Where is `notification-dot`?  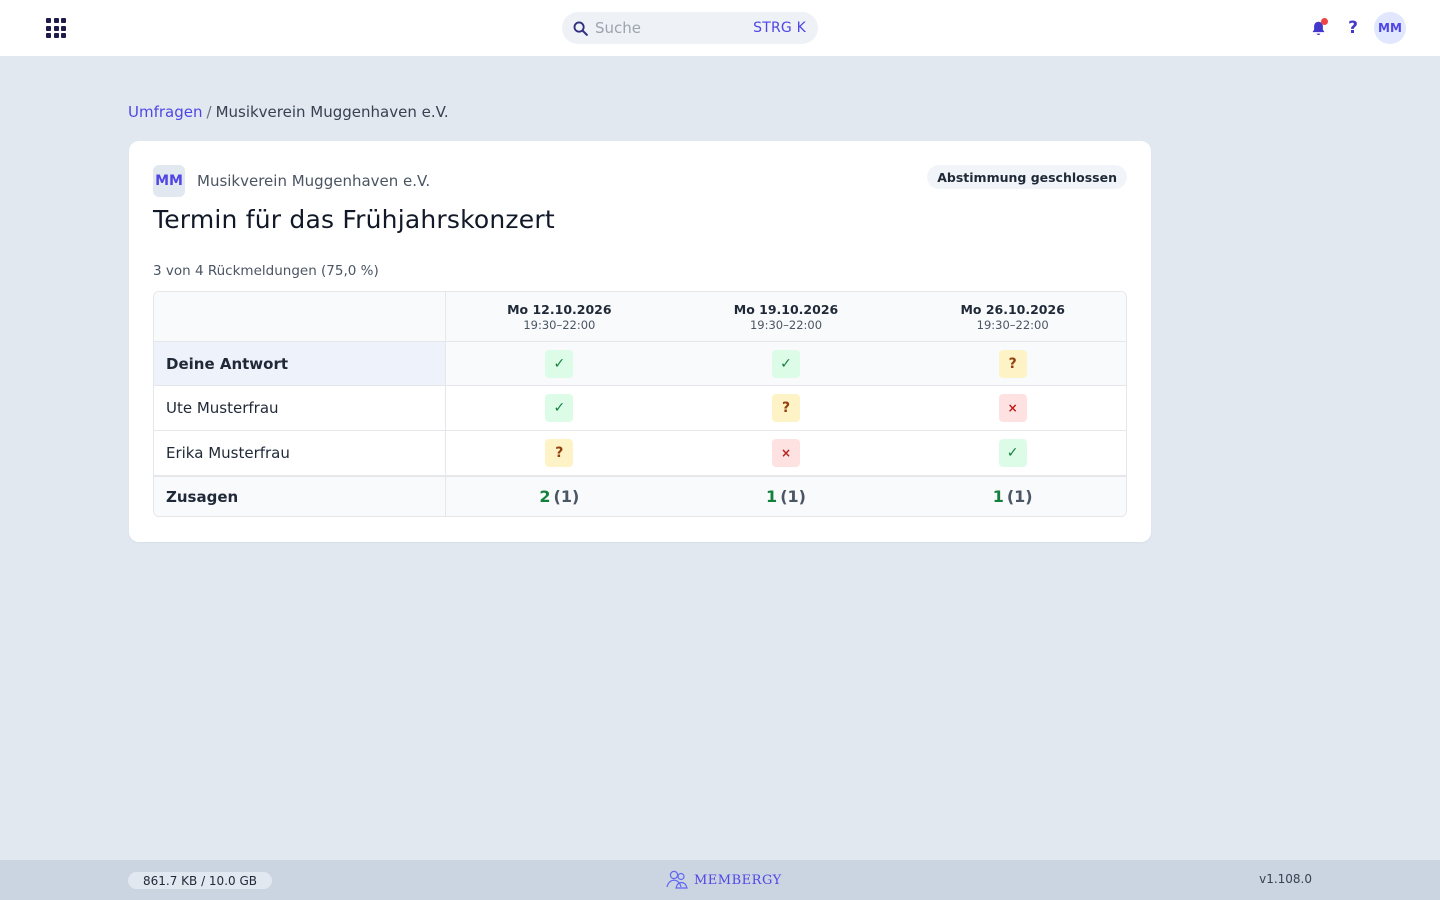
notification-dot is located at coordinates (1324, 21).